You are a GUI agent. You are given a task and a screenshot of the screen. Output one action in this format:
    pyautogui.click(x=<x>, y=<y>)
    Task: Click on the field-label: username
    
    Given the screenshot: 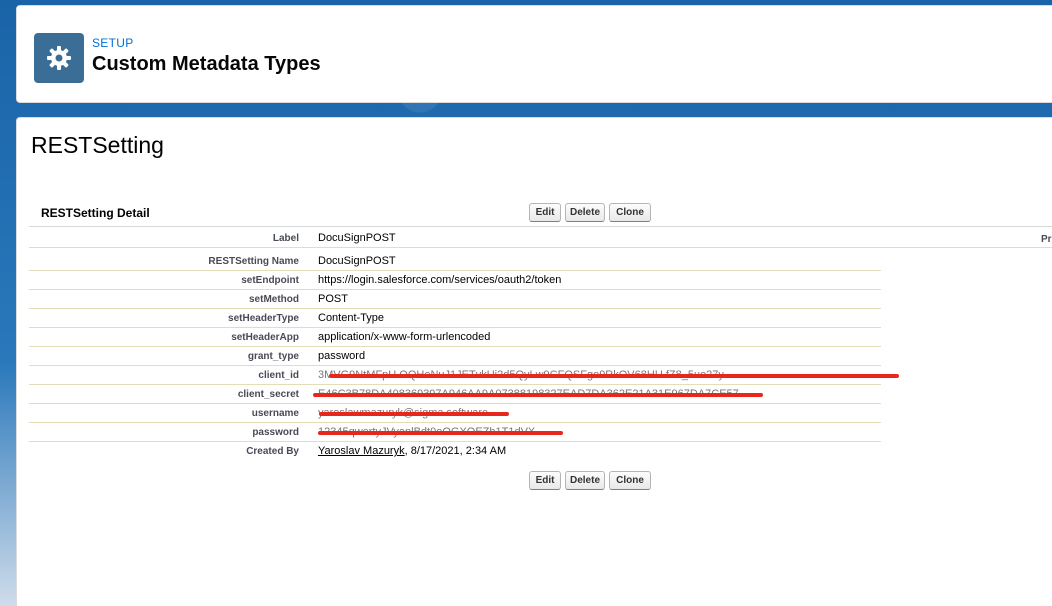 What is the action you would take?
    pyautogui.click(x=275, y=413)
    